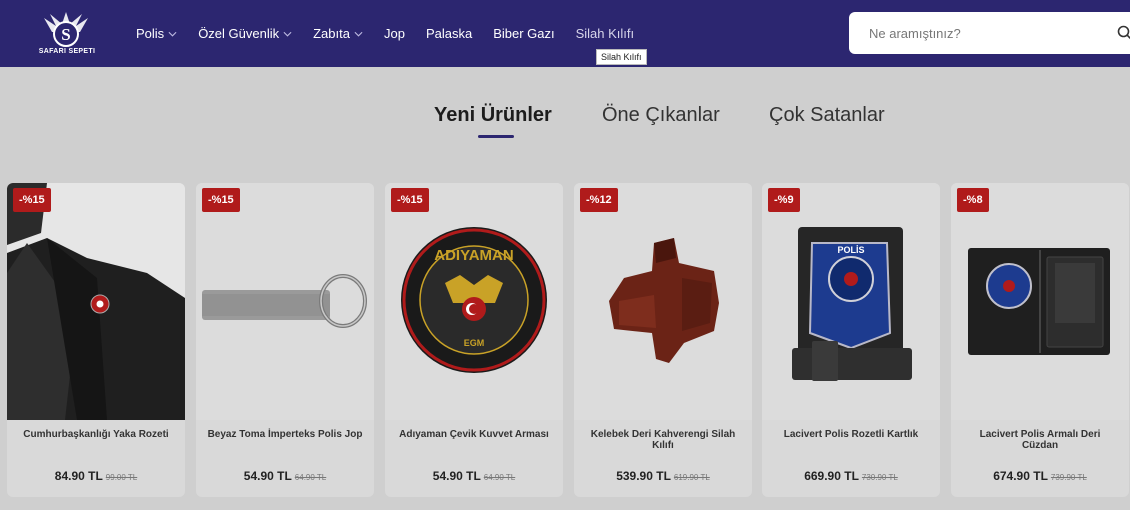 The width and height of the screenshot is (1130, 510). What do you see at coordinates (67, 51) in the screenshot?
I see `brand-name: SAFARI SEPETI` at bounding box center [67, 51].